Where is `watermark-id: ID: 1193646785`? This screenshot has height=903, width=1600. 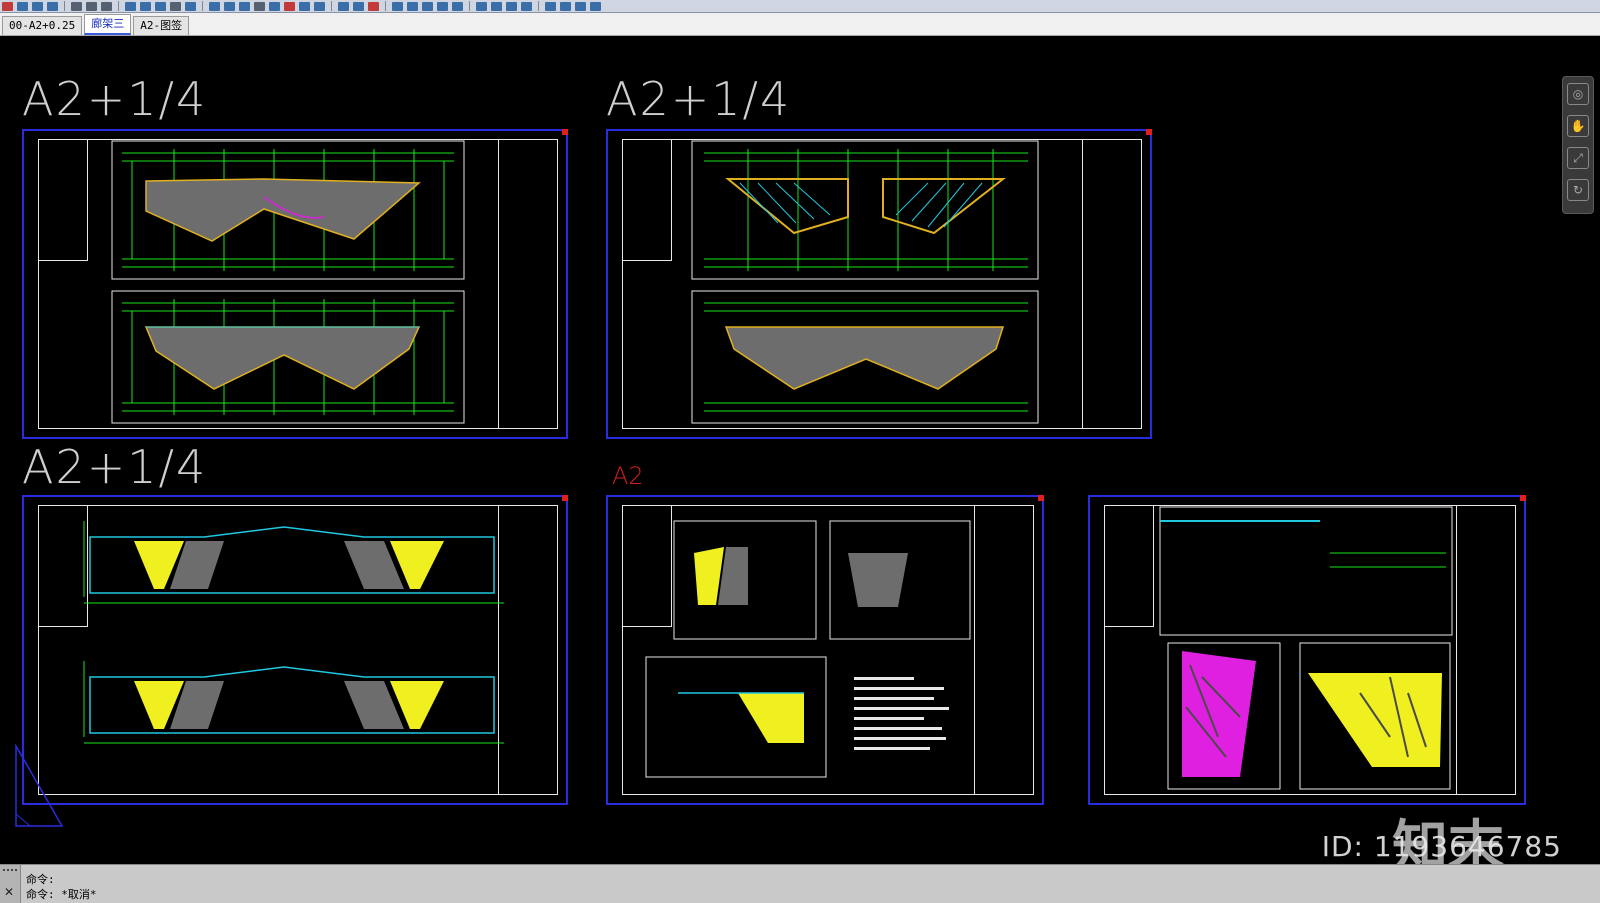 watermark-id: ID: 1193646785 is located at coordinates (1441, 846).